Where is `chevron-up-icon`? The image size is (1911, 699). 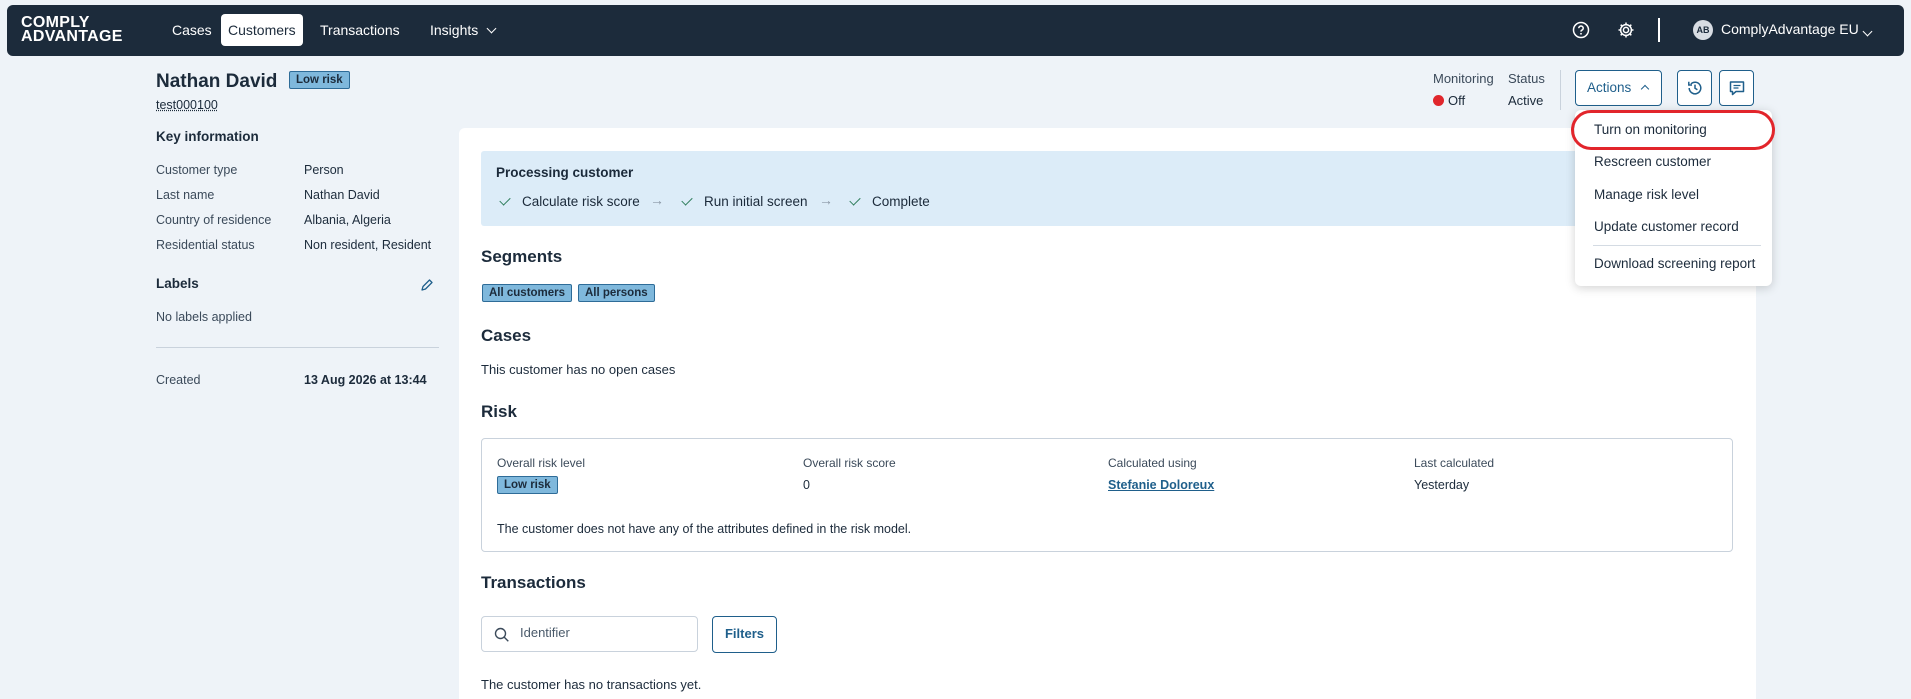 chevron-up-icon is located at coordinates (1645, 89).